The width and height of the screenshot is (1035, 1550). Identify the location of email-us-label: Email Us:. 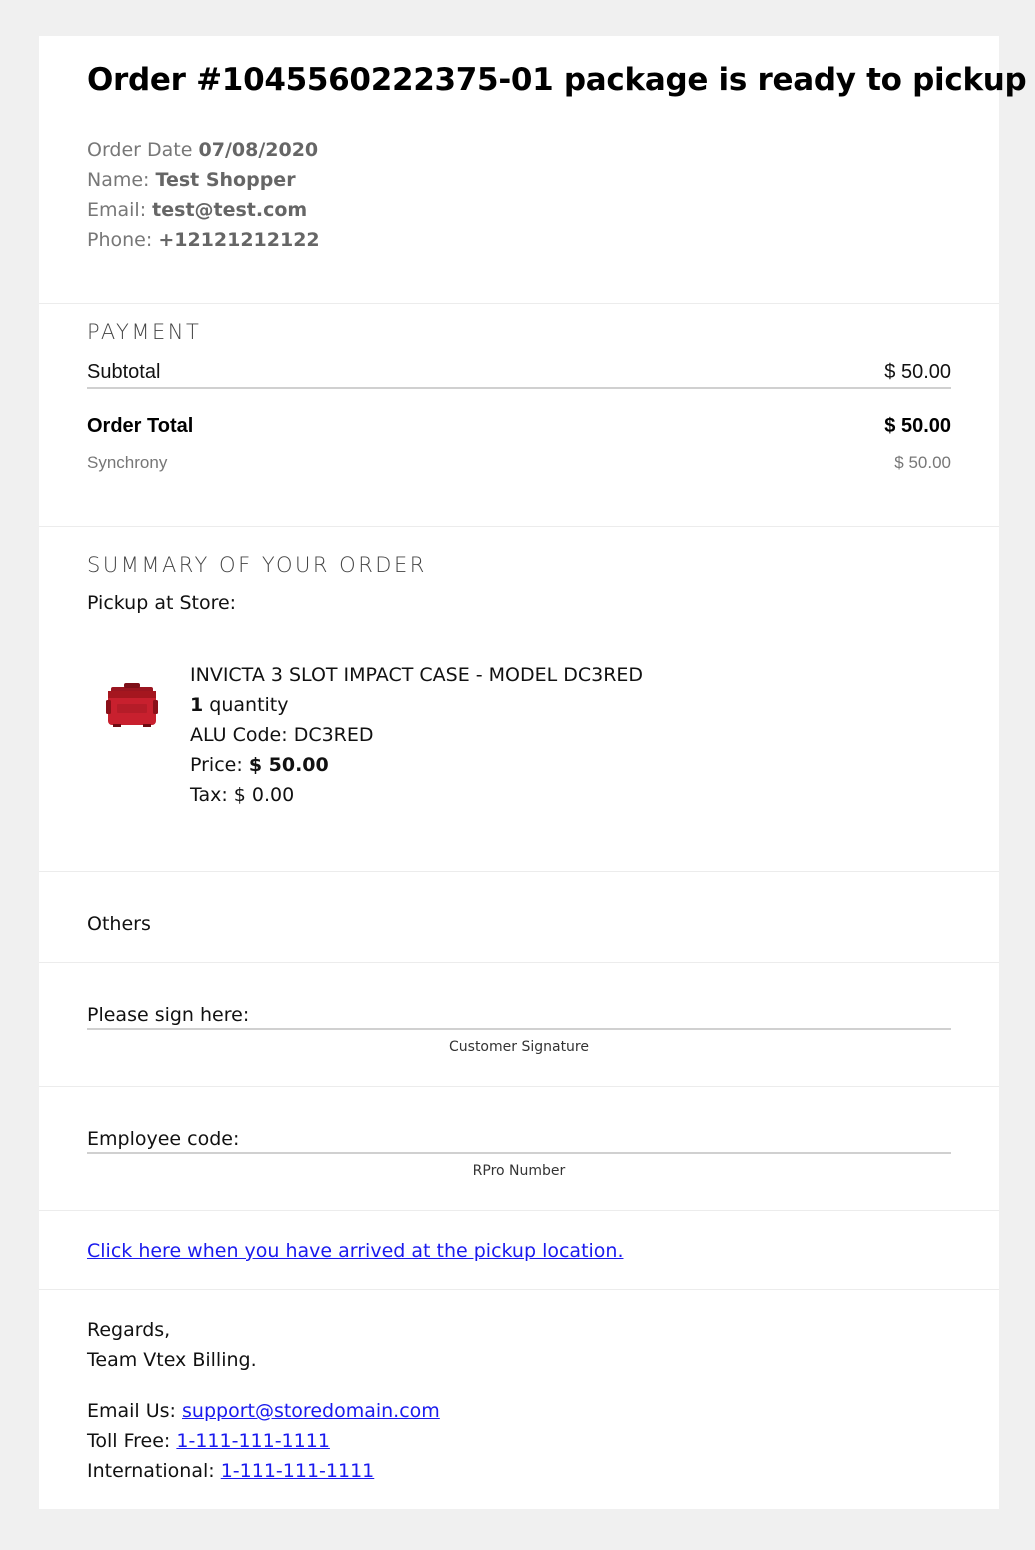
(131, 1411).